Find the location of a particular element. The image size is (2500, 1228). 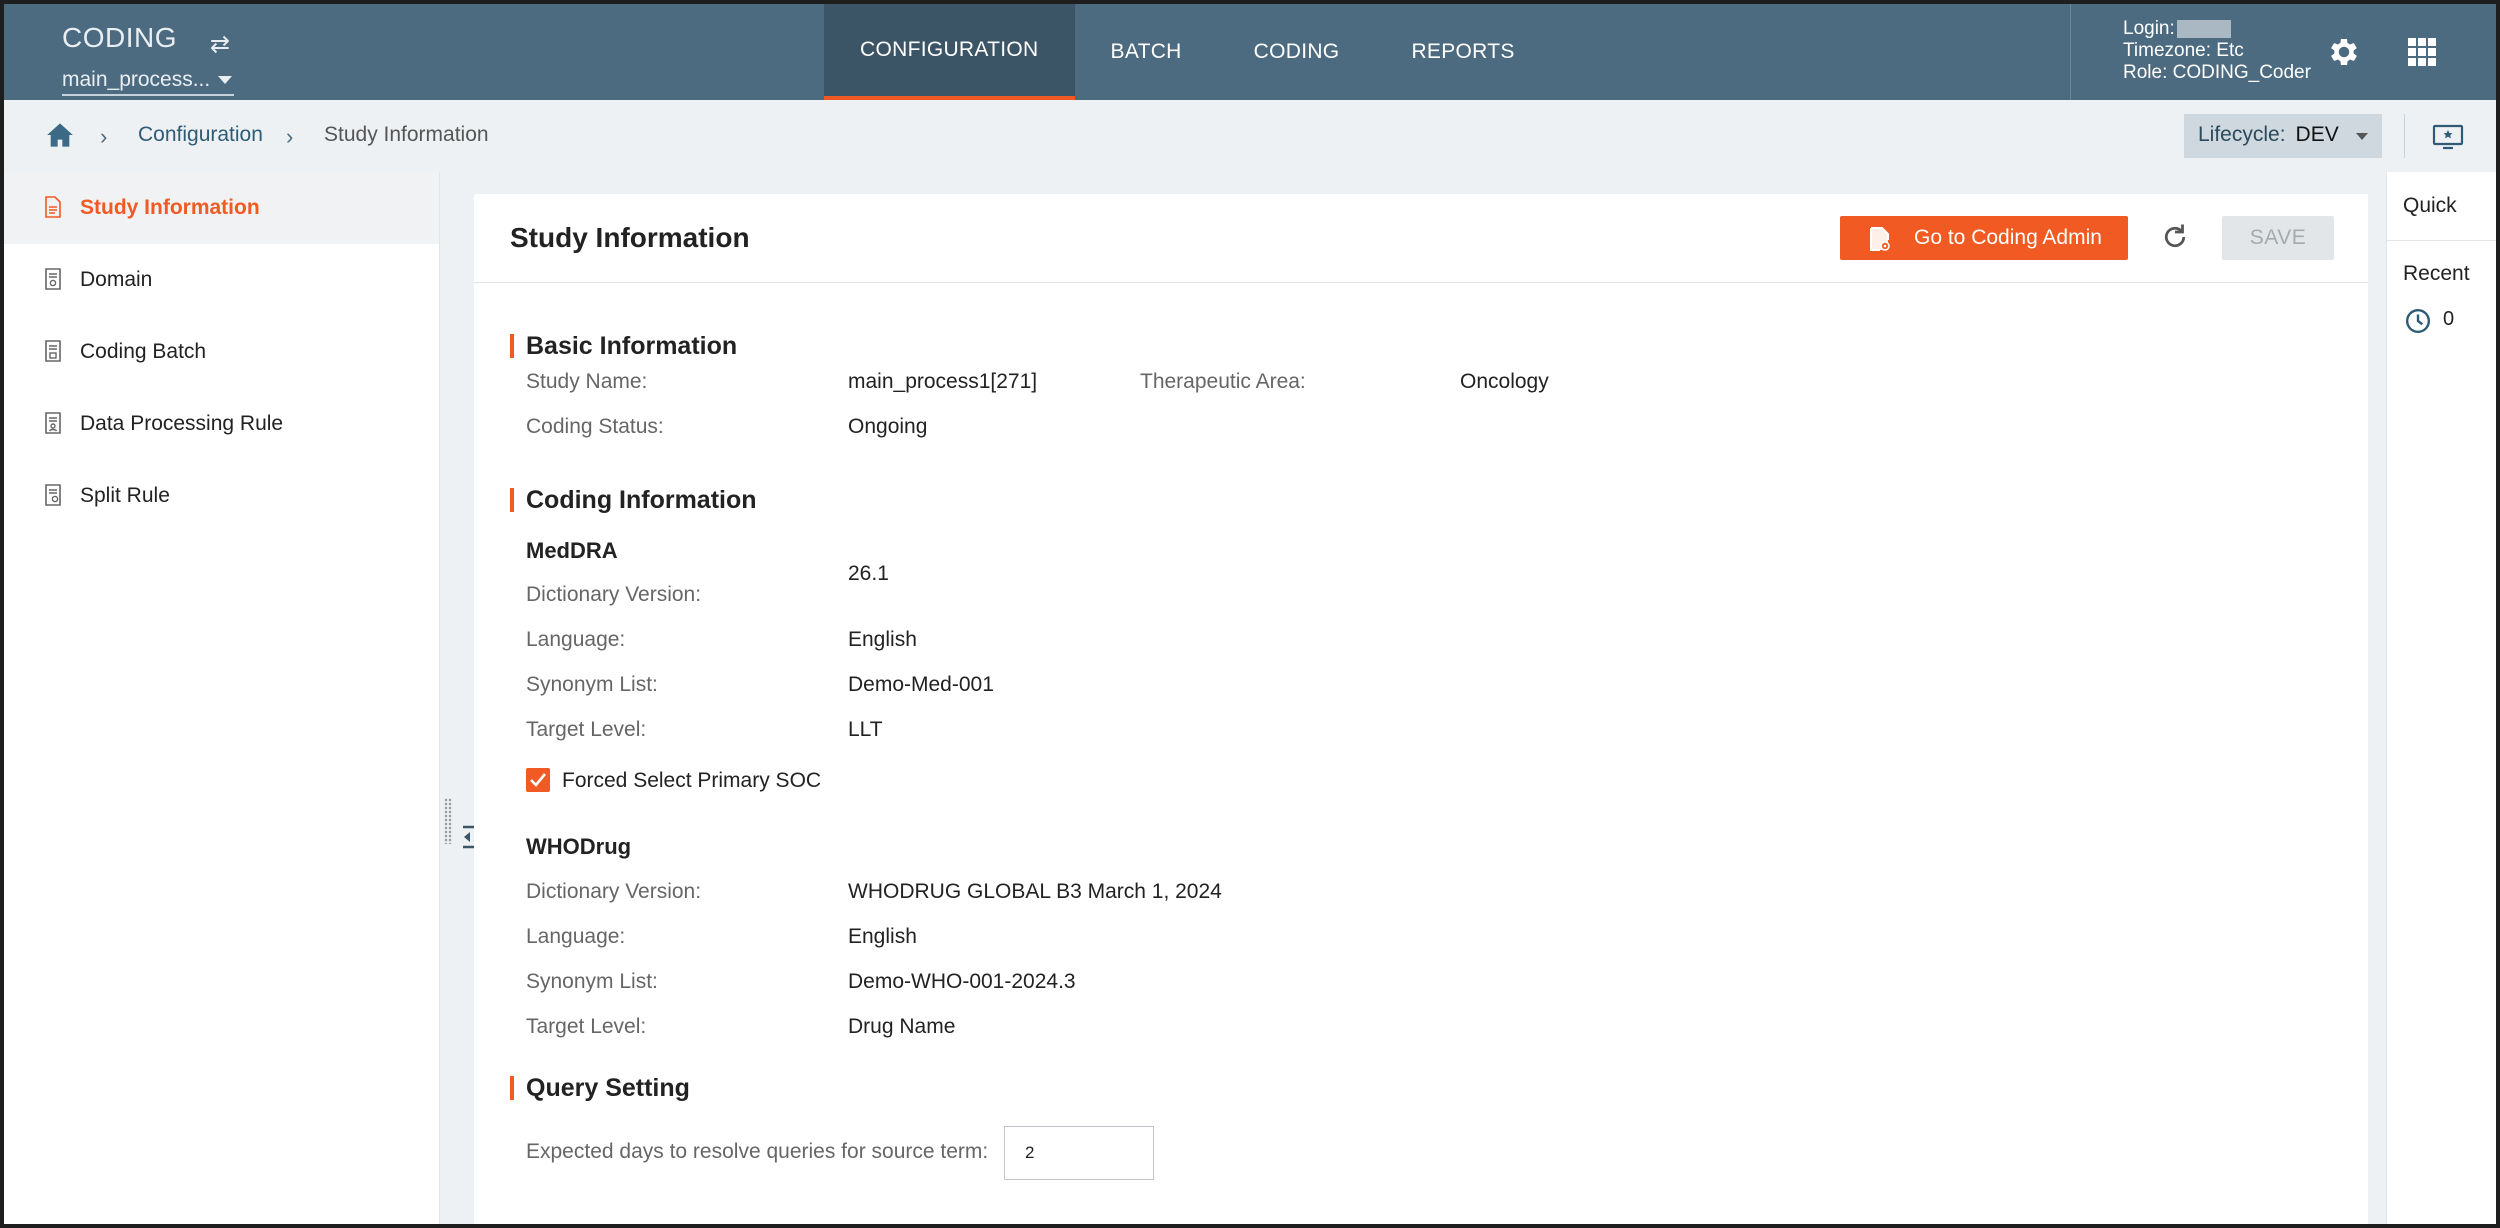

file-settings-icon is located at coordinates (1880, 239).